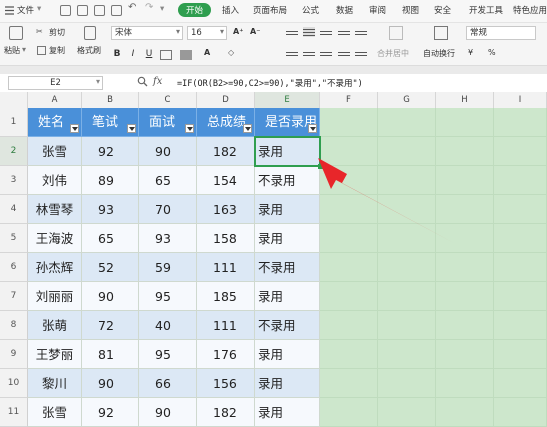 Image resolution: width=547 pixels, height=427 pixels. I want to click on cell-b11: 92, so click(110, 412).